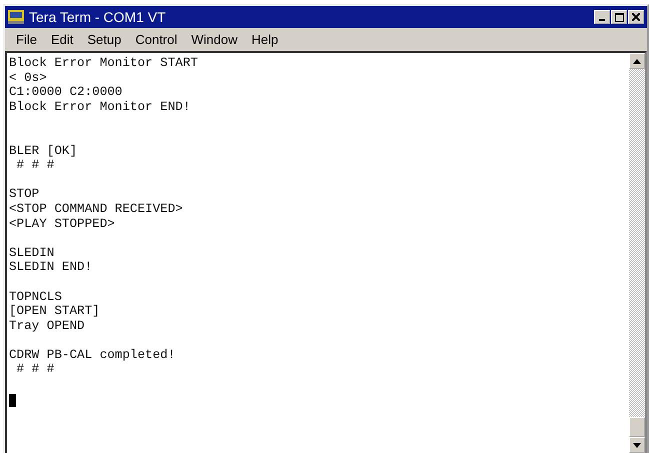 This screenshot has width=649, height=453. I want to click on maximize-button, so click(619, 17).